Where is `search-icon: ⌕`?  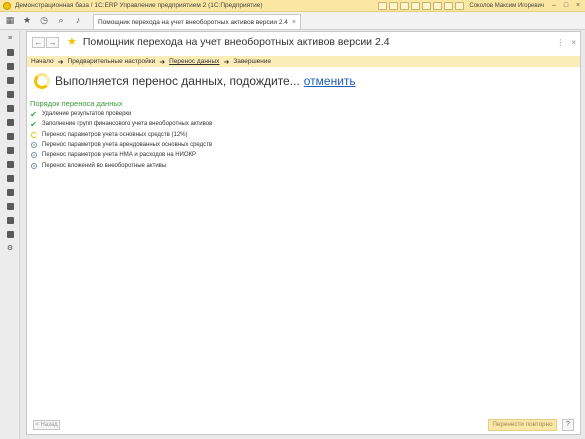
search-icon: ⌕ is located at coordinates (61, 20).